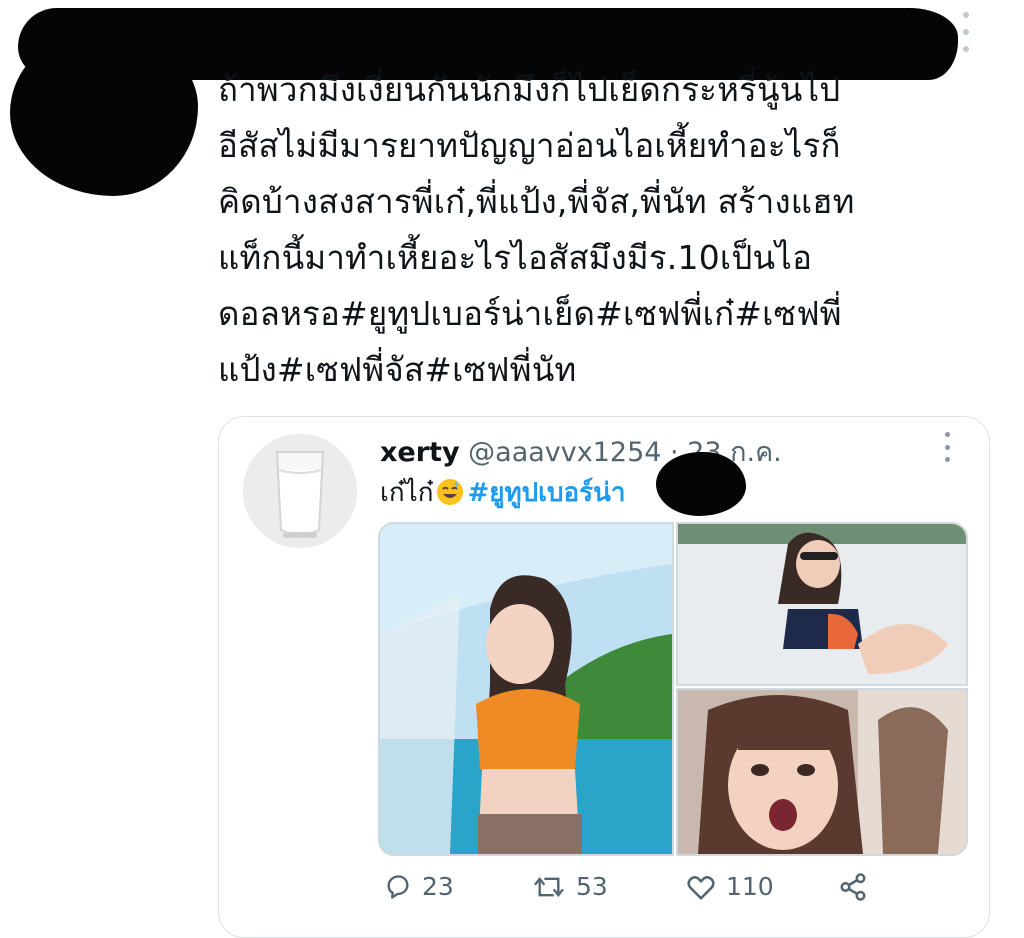  What do you see at coordinates (104, 113) in the screenshot?
I see `redacted-avatar` at bounding box center [104, 113].